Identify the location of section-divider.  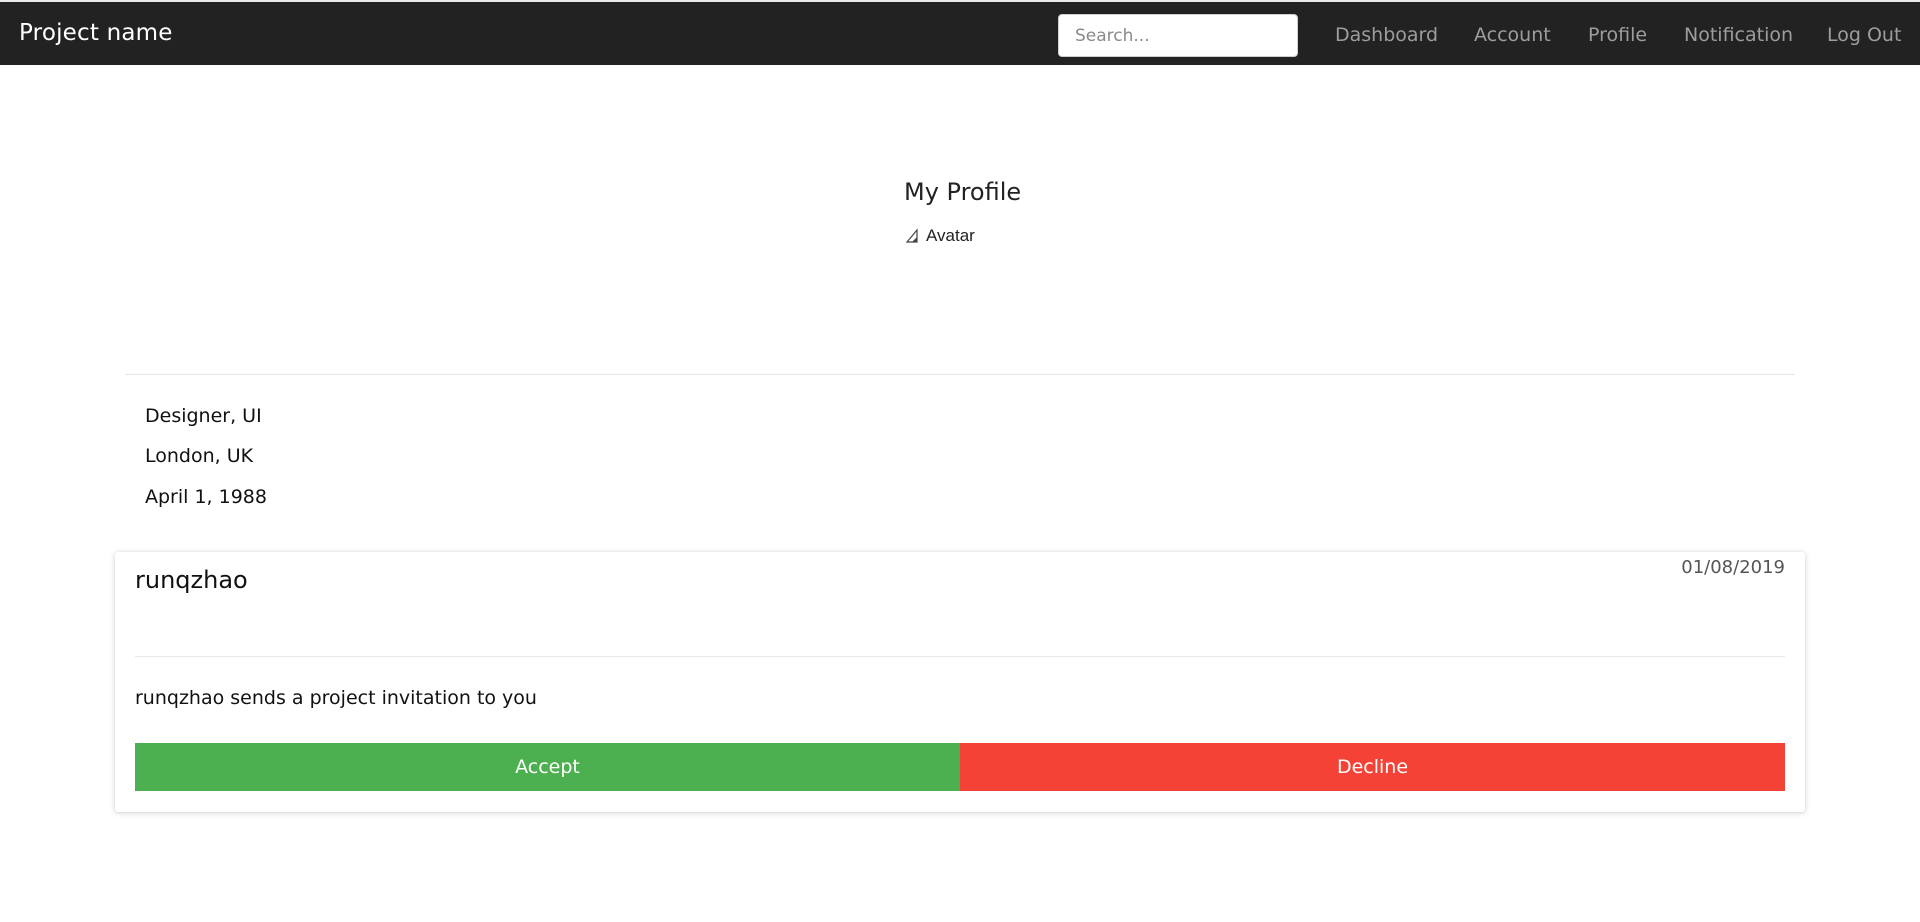
(960, 374).